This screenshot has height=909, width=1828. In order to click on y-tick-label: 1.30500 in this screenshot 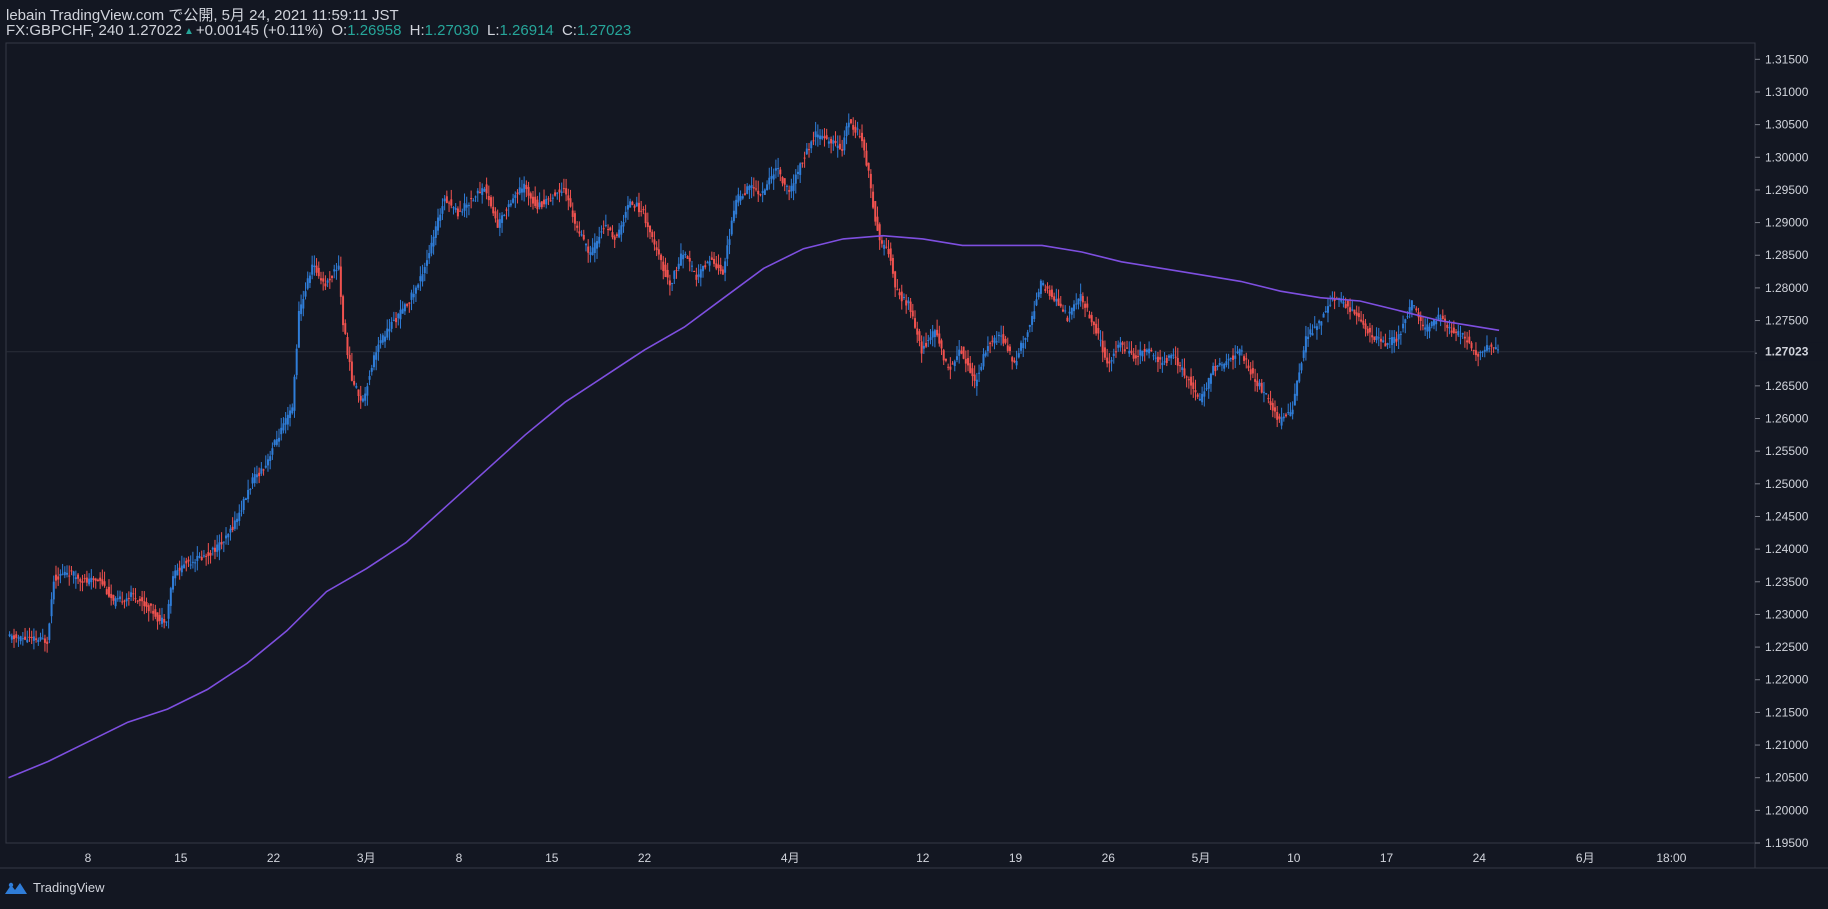, I will do `click(1787, 125)`.